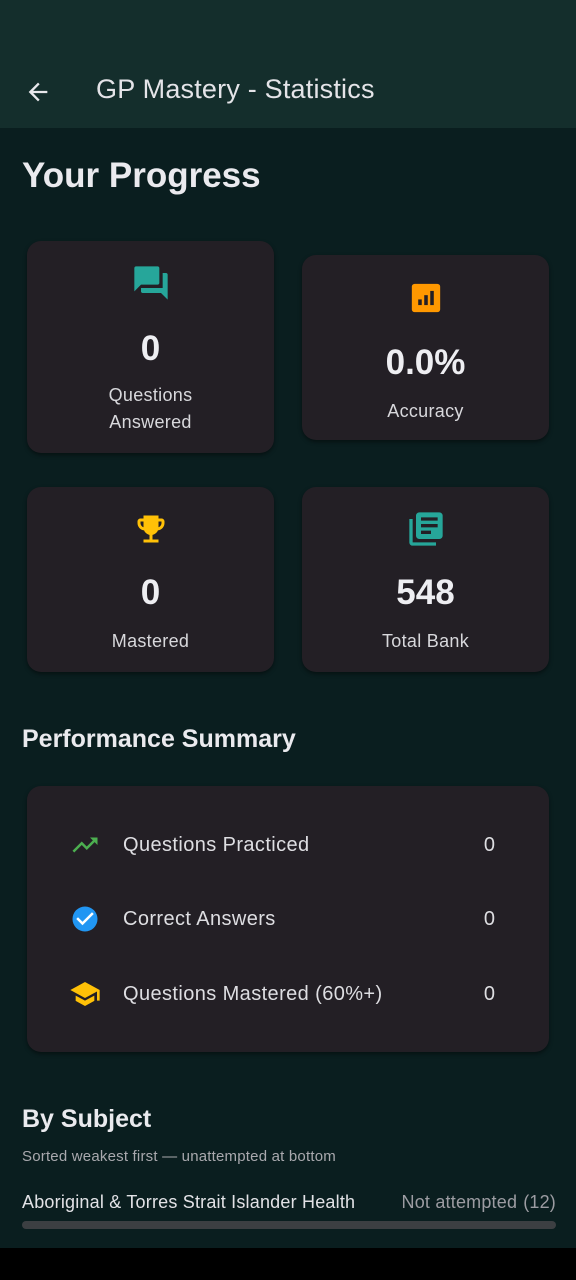  I want to click on status-bar, so click(288, 28).